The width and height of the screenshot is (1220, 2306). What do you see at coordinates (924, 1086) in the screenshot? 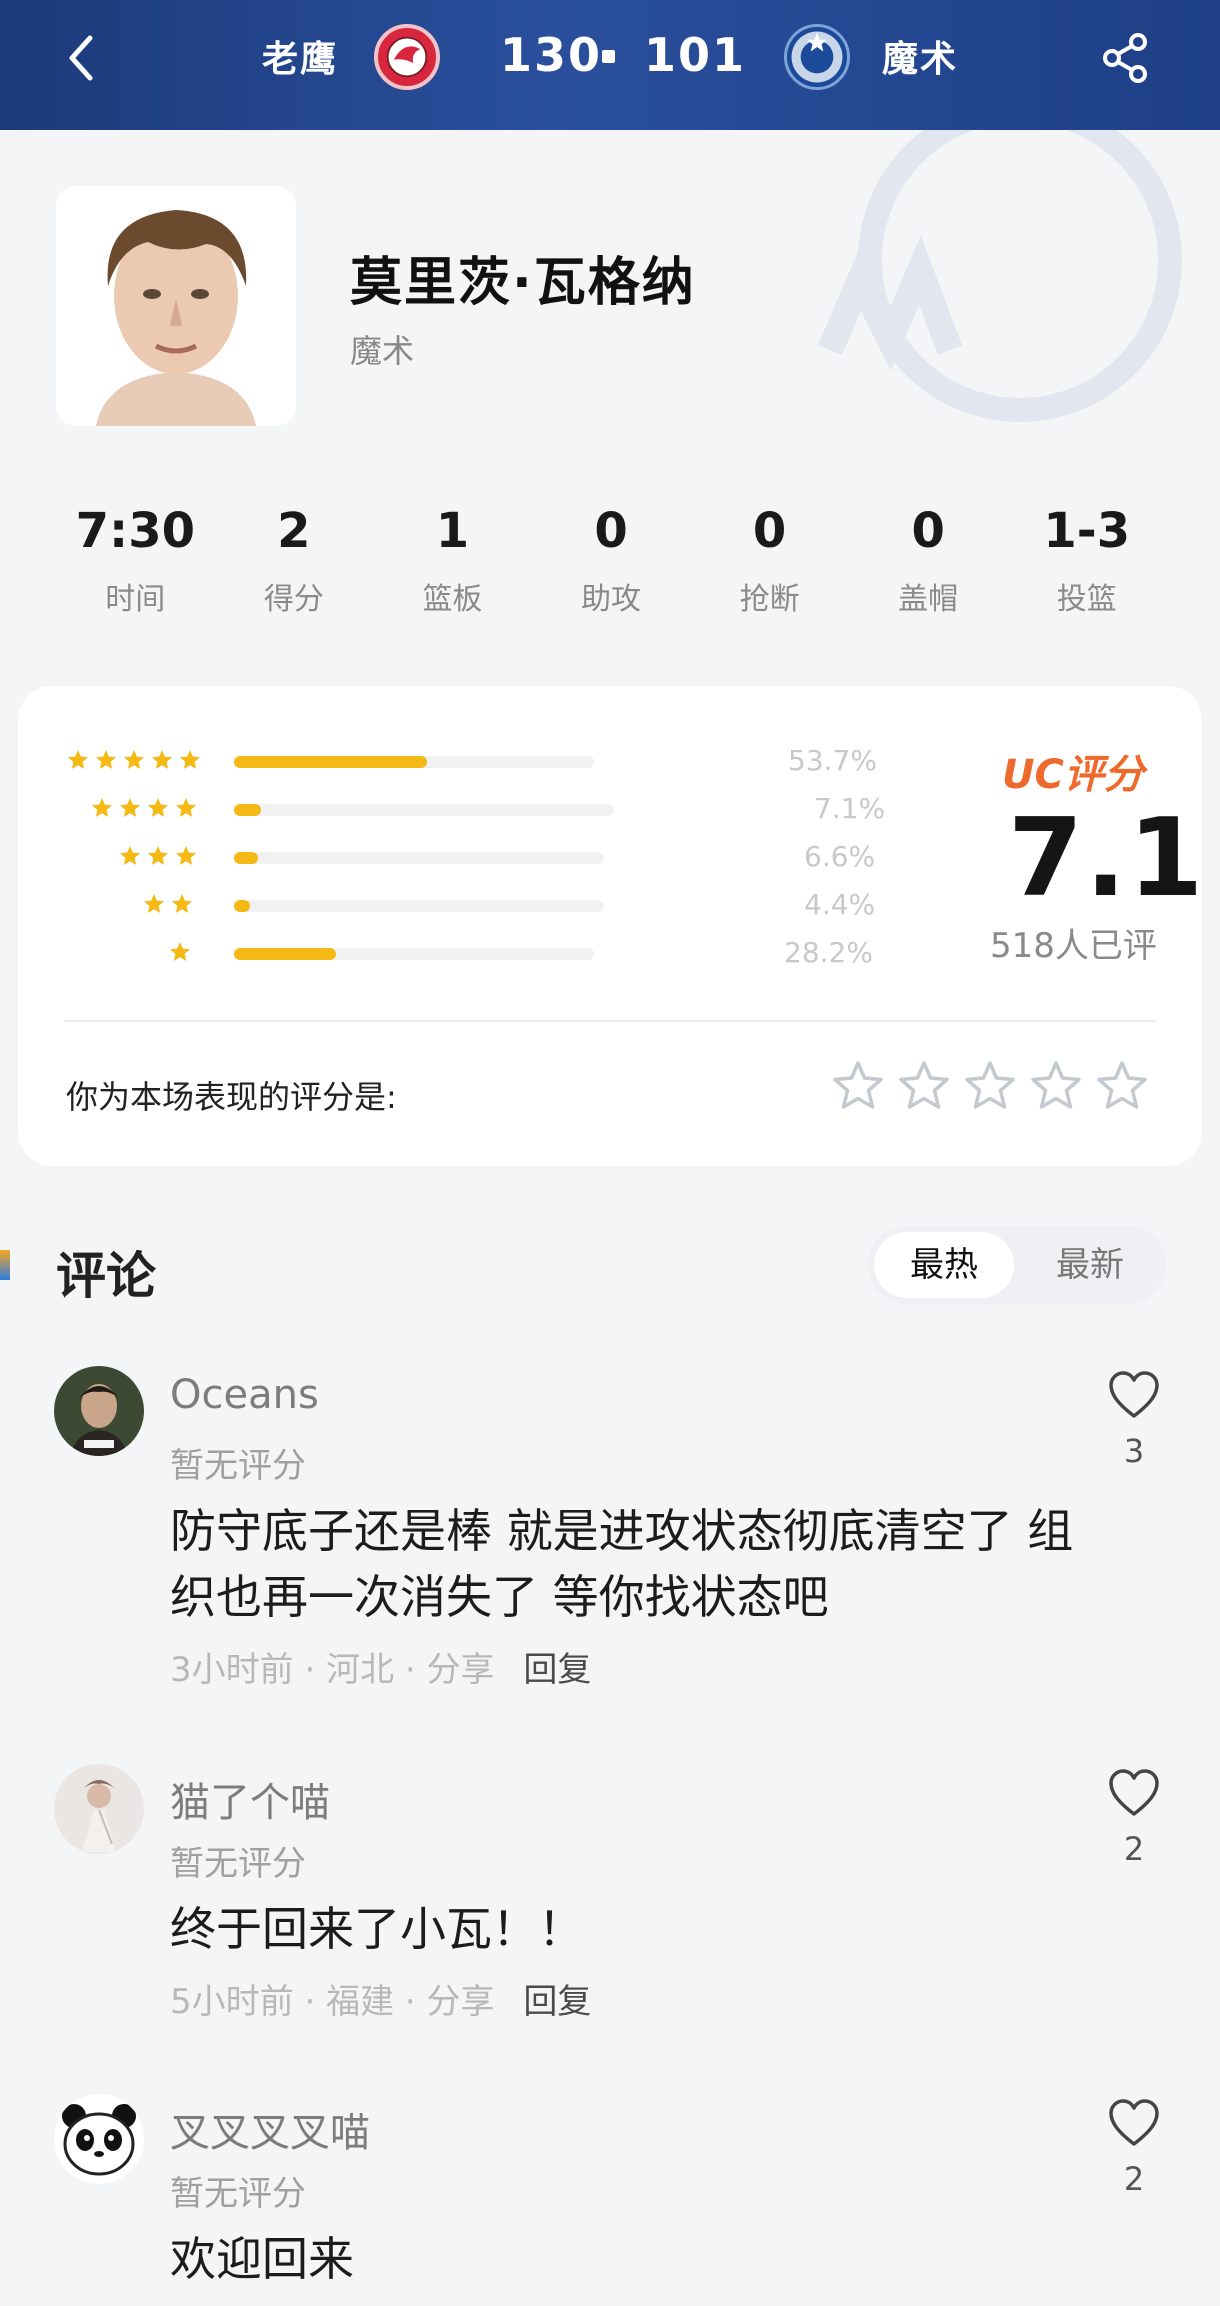
I see `rate-star-2-icon` at bounding box center [924, 1086].